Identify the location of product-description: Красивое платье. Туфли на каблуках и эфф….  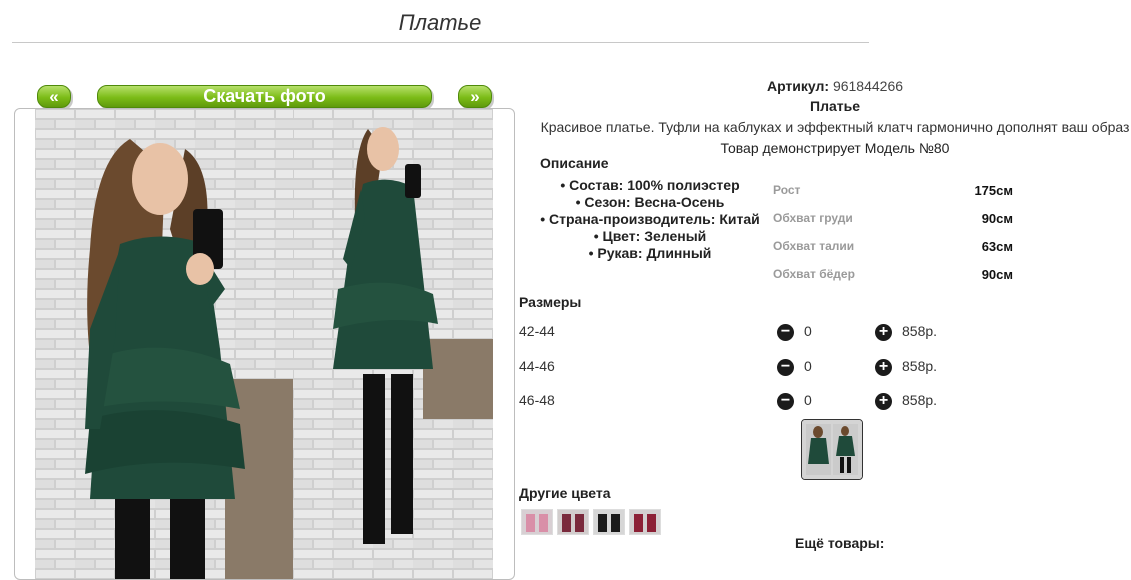
(835, 127).